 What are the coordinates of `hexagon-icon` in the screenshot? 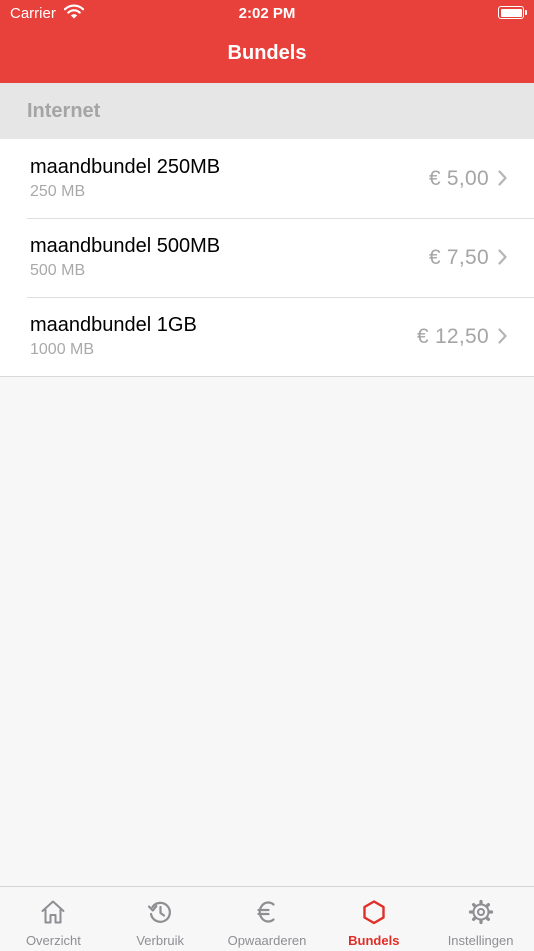 It's located at (374, 912).